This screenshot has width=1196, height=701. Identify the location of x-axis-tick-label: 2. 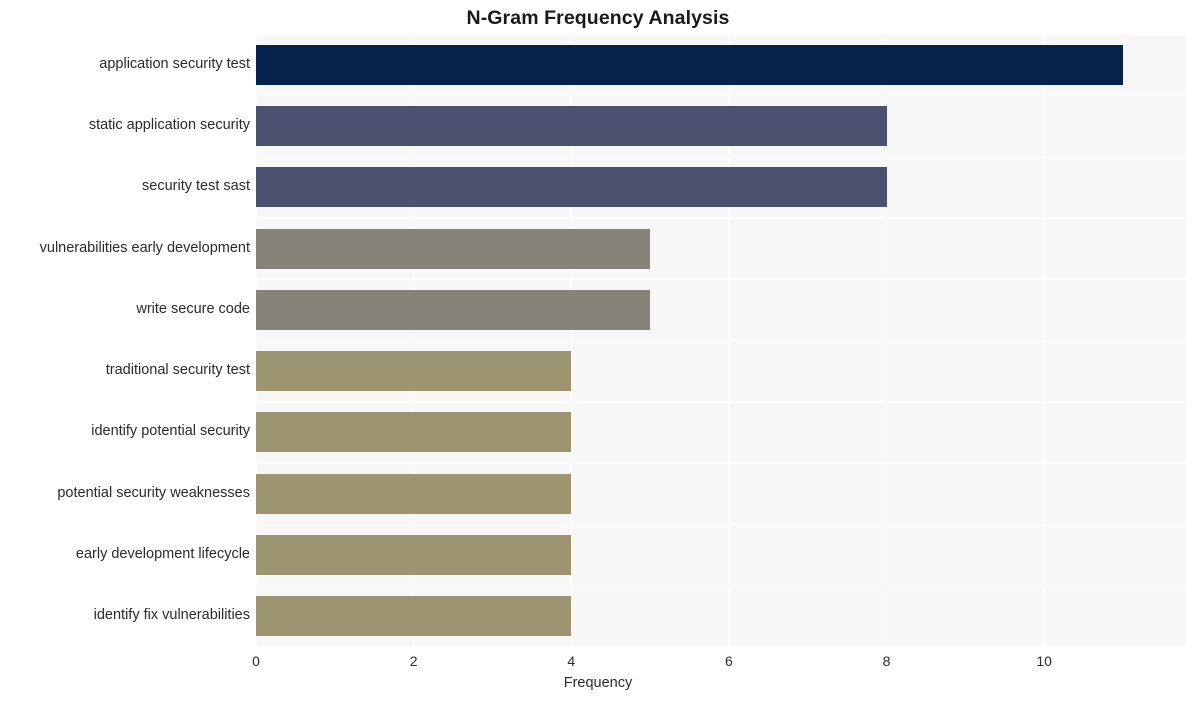
(413, 661).